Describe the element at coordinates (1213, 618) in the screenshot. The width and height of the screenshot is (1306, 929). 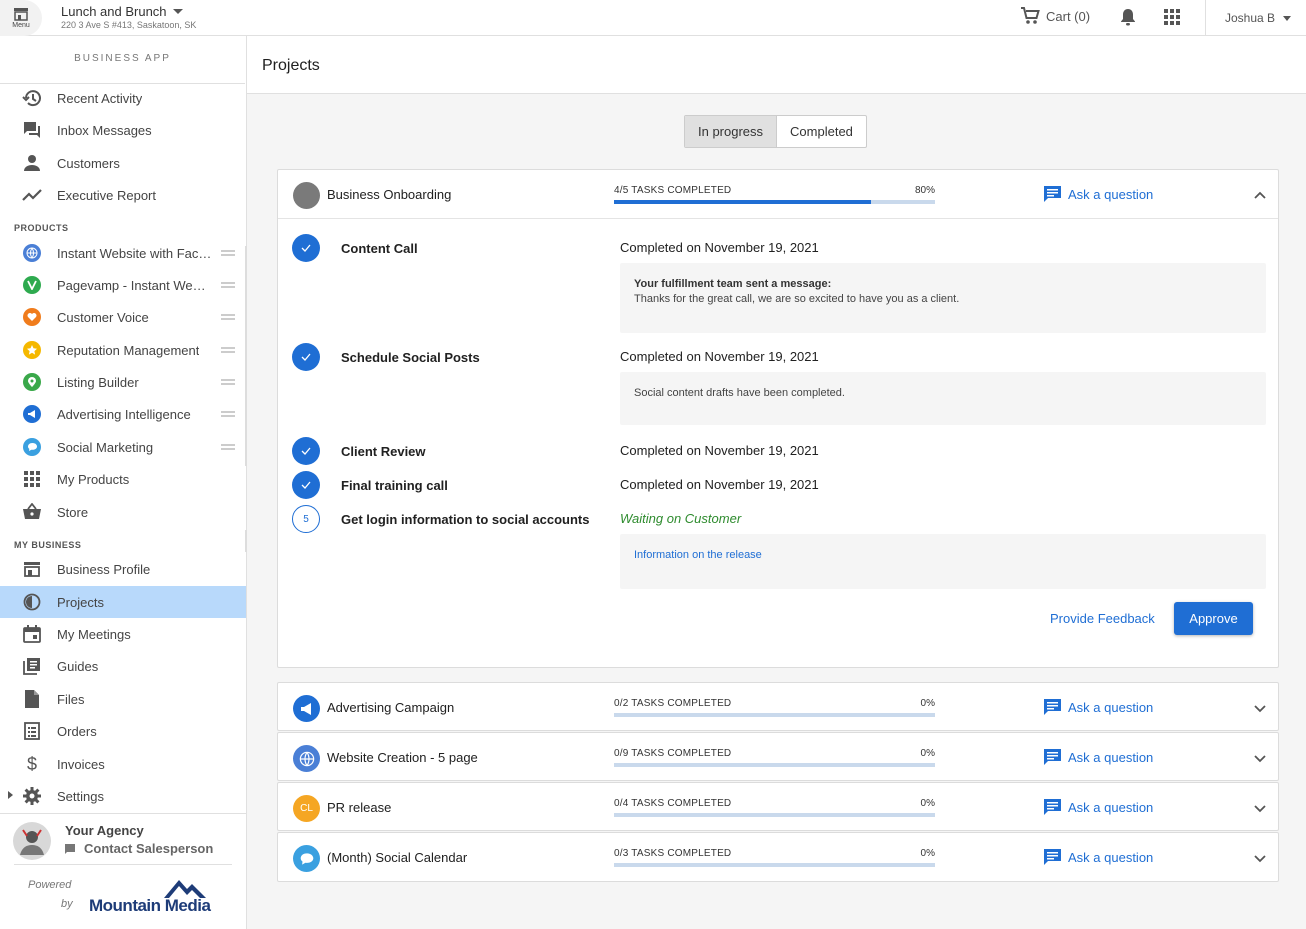
I see `approve-button: Approve` at that location.